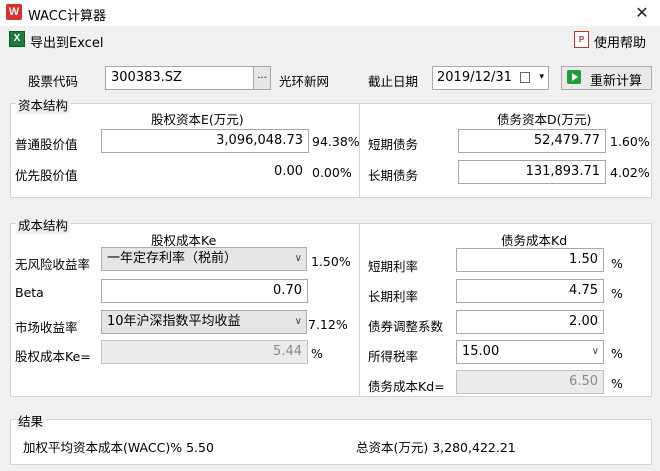  Describe the element at coordinates (530, 382) in the screenshot. I see `kd-value: 6.50` at that location.